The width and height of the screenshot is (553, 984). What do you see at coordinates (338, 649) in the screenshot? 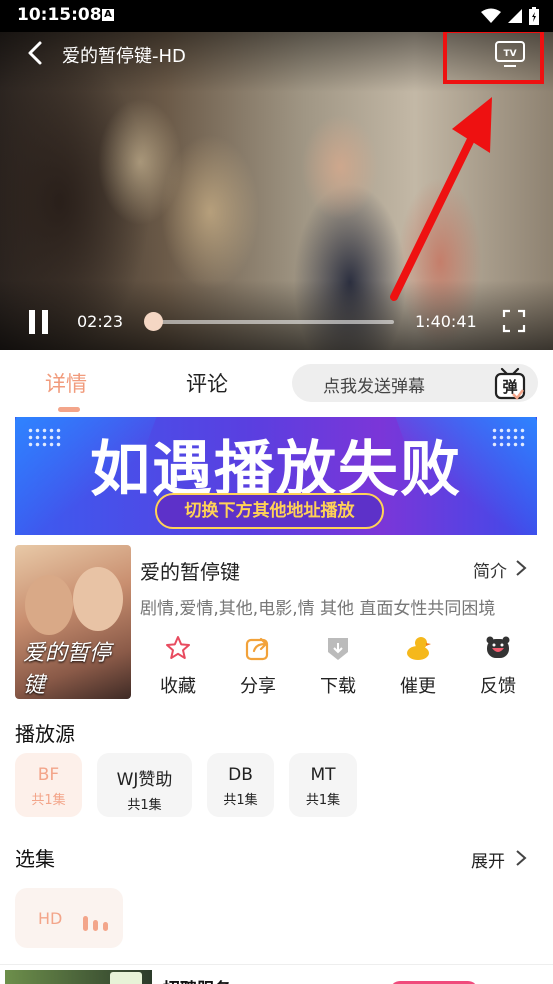
I see `download-icon` at bounding box center [338, 649].